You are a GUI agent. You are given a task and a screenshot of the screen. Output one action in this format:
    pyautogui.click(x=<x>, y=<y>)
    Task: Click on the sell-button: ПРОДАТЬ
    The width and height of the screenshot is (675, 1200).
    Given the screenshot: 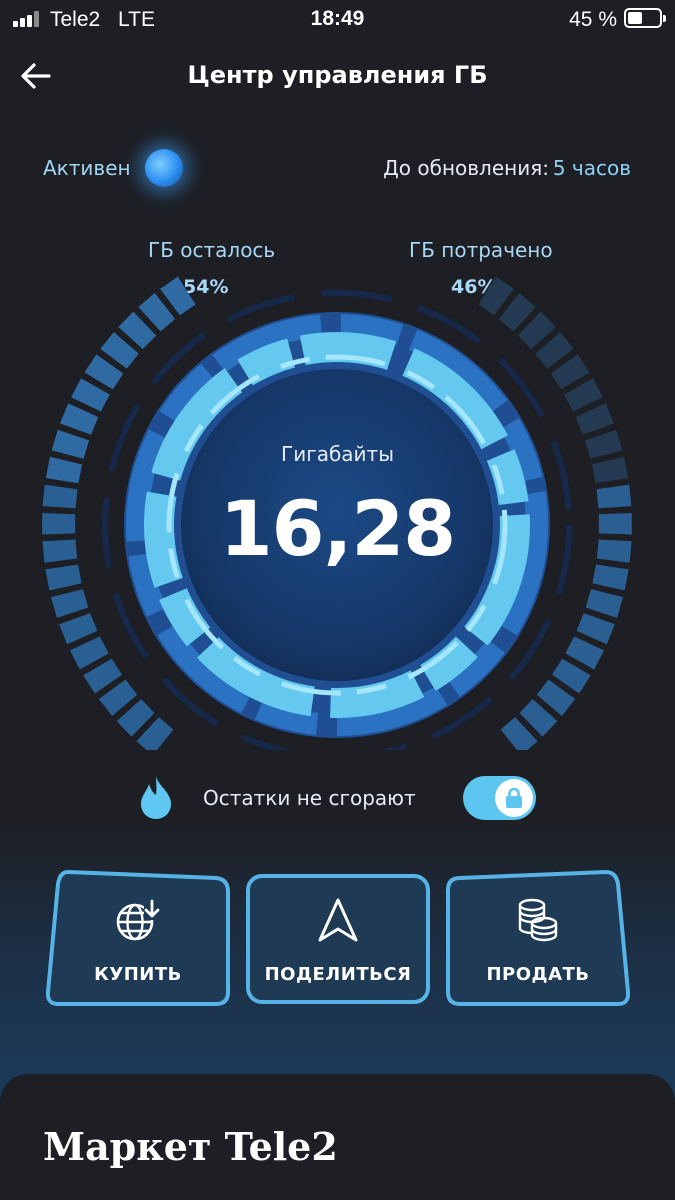 What is the action you would take?
    pyautogui.click(x=538, y=938)
    